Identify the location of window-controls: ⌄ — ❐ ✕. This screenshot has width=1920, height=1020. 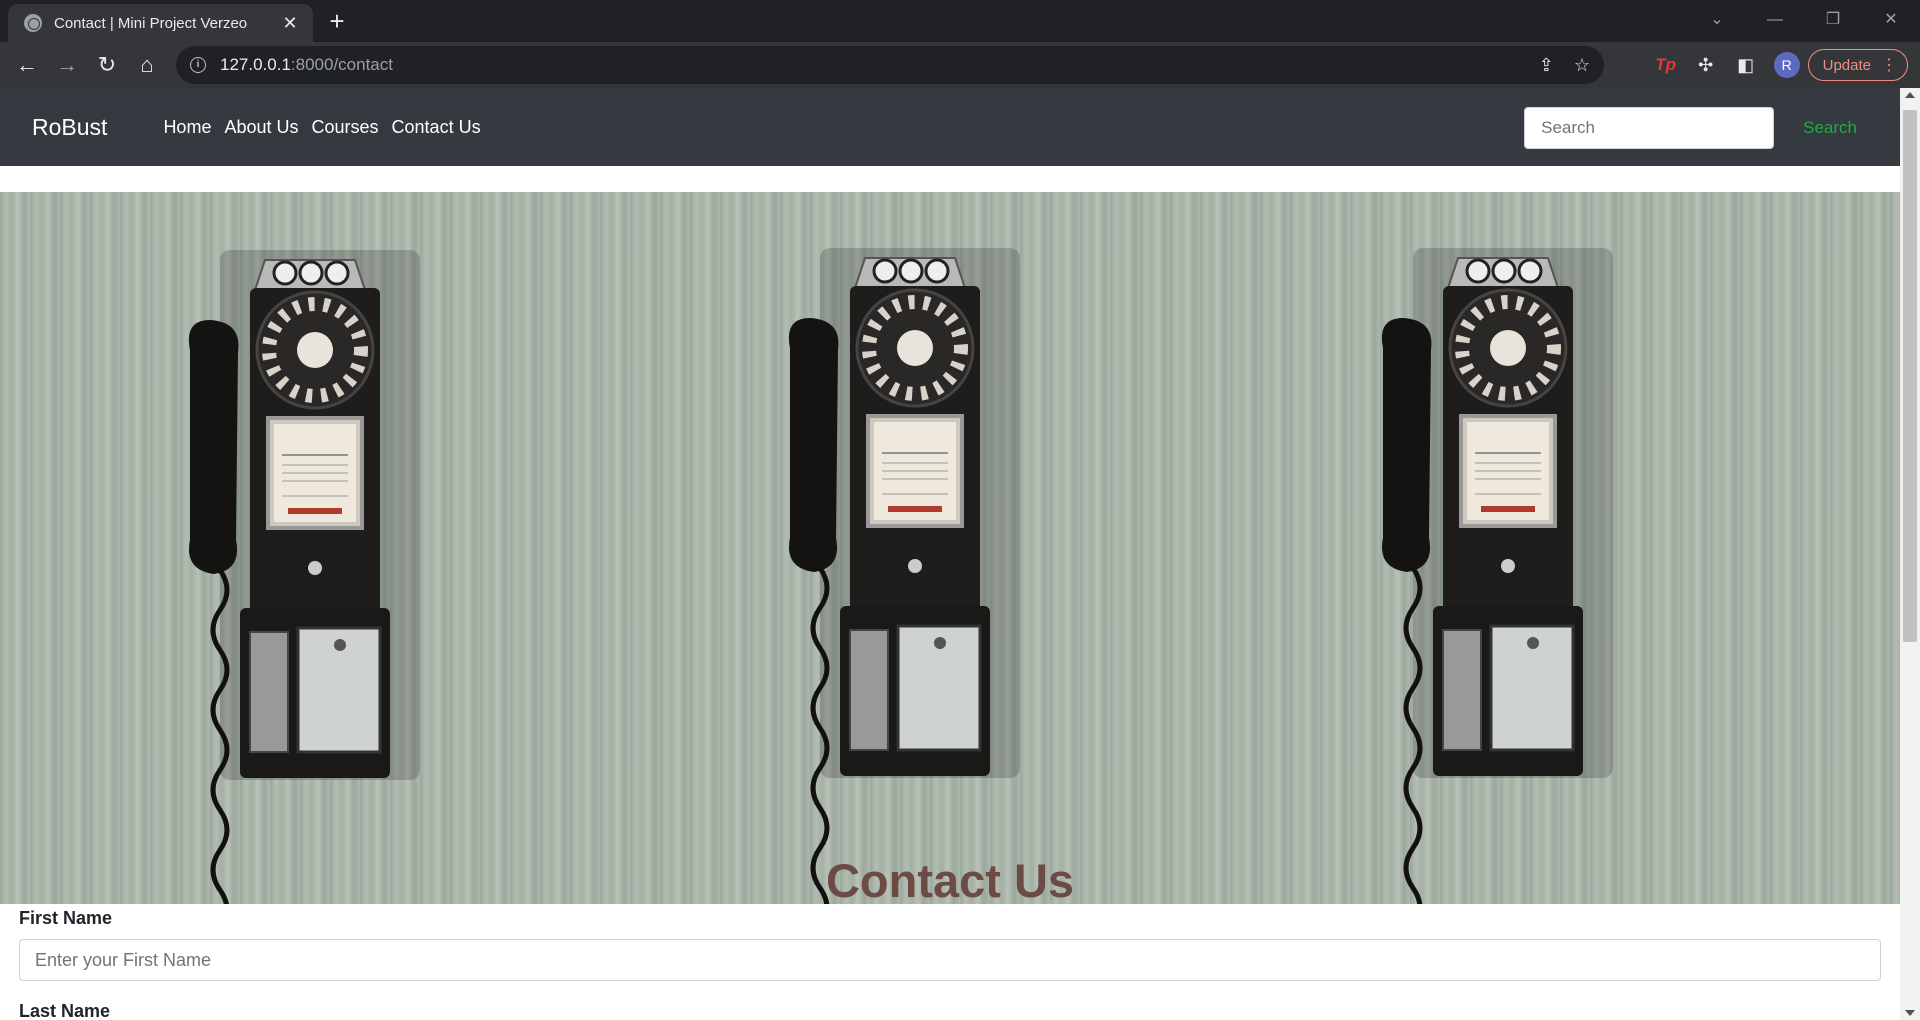
(1804, 20).